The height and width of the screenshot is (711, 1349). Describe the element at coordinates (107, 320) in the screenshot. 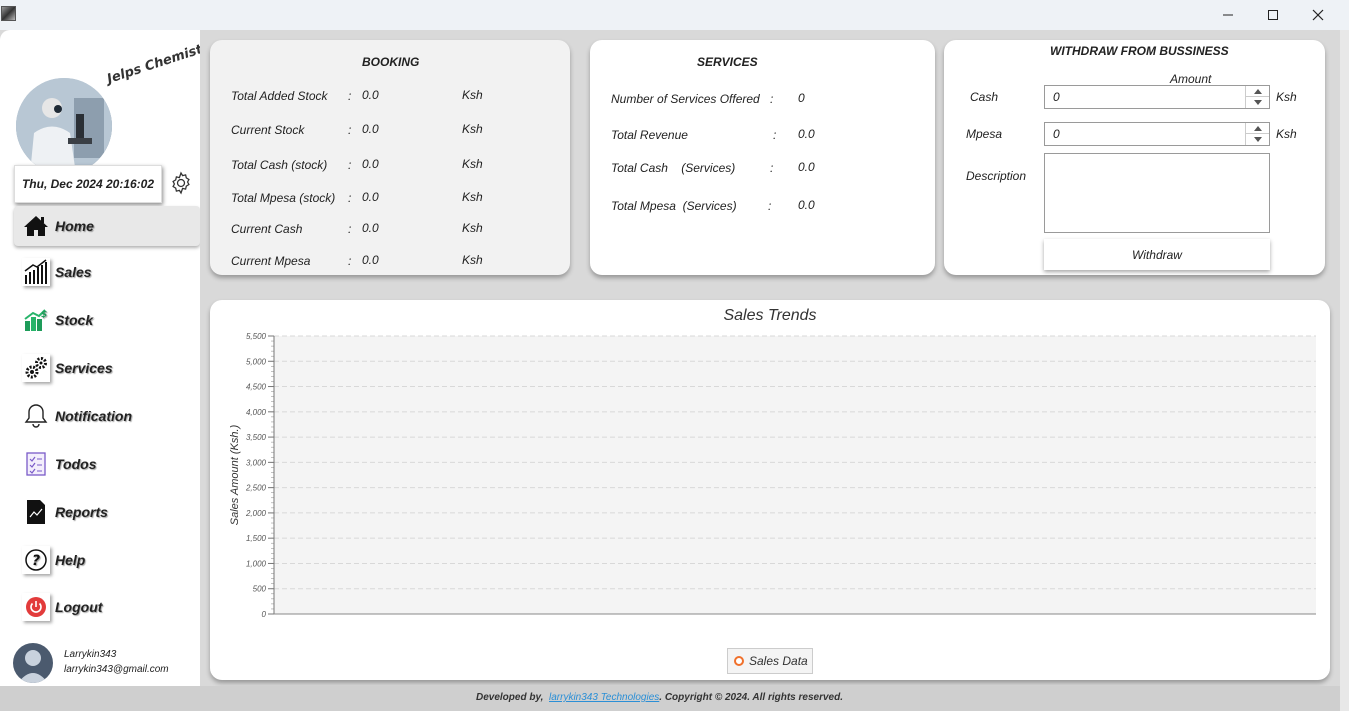

I see `sidebar-item-stock: $ Stock` at that location.